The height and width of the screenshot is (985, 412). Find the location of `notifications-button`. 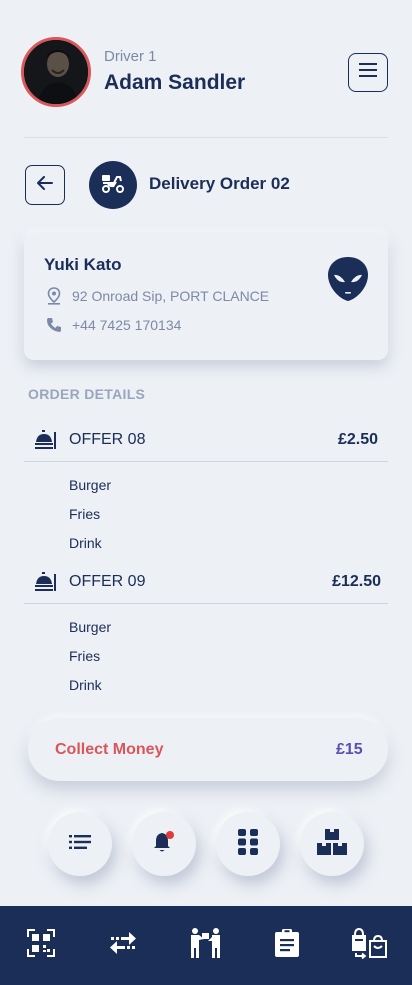

notifications-button is located at coordinates (164, 844).